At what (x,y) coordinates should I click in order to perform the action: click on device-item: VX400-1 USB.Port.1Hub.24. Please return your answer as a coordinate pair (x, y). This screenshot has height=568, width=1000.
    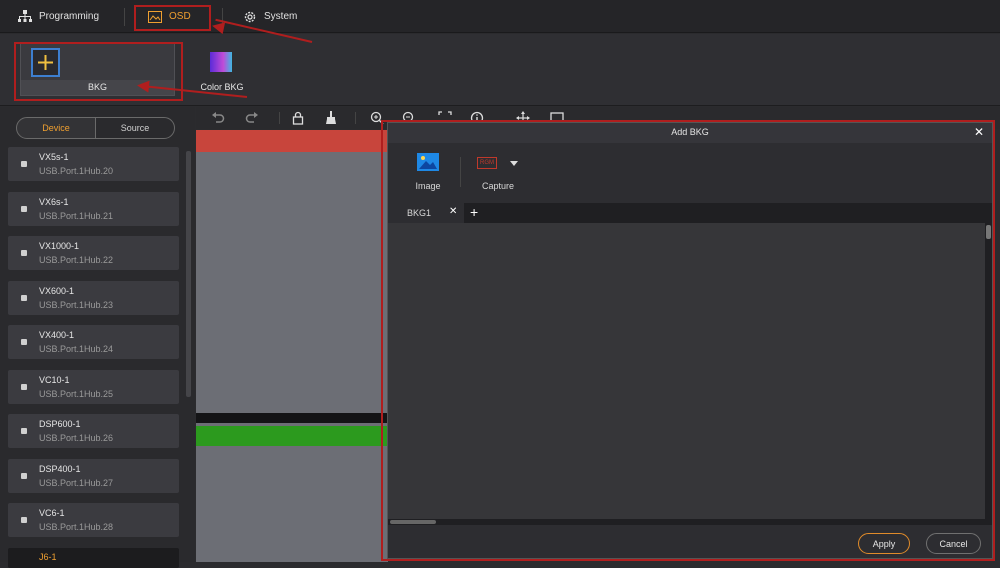
    Looking at the image, I should click on (93, 342).